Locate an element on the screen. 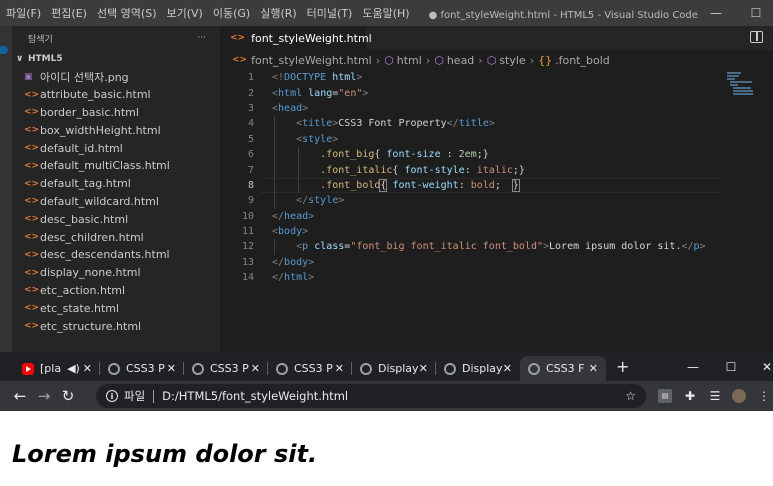  element-icon: ⬡ is located at coordinates (491, 60).